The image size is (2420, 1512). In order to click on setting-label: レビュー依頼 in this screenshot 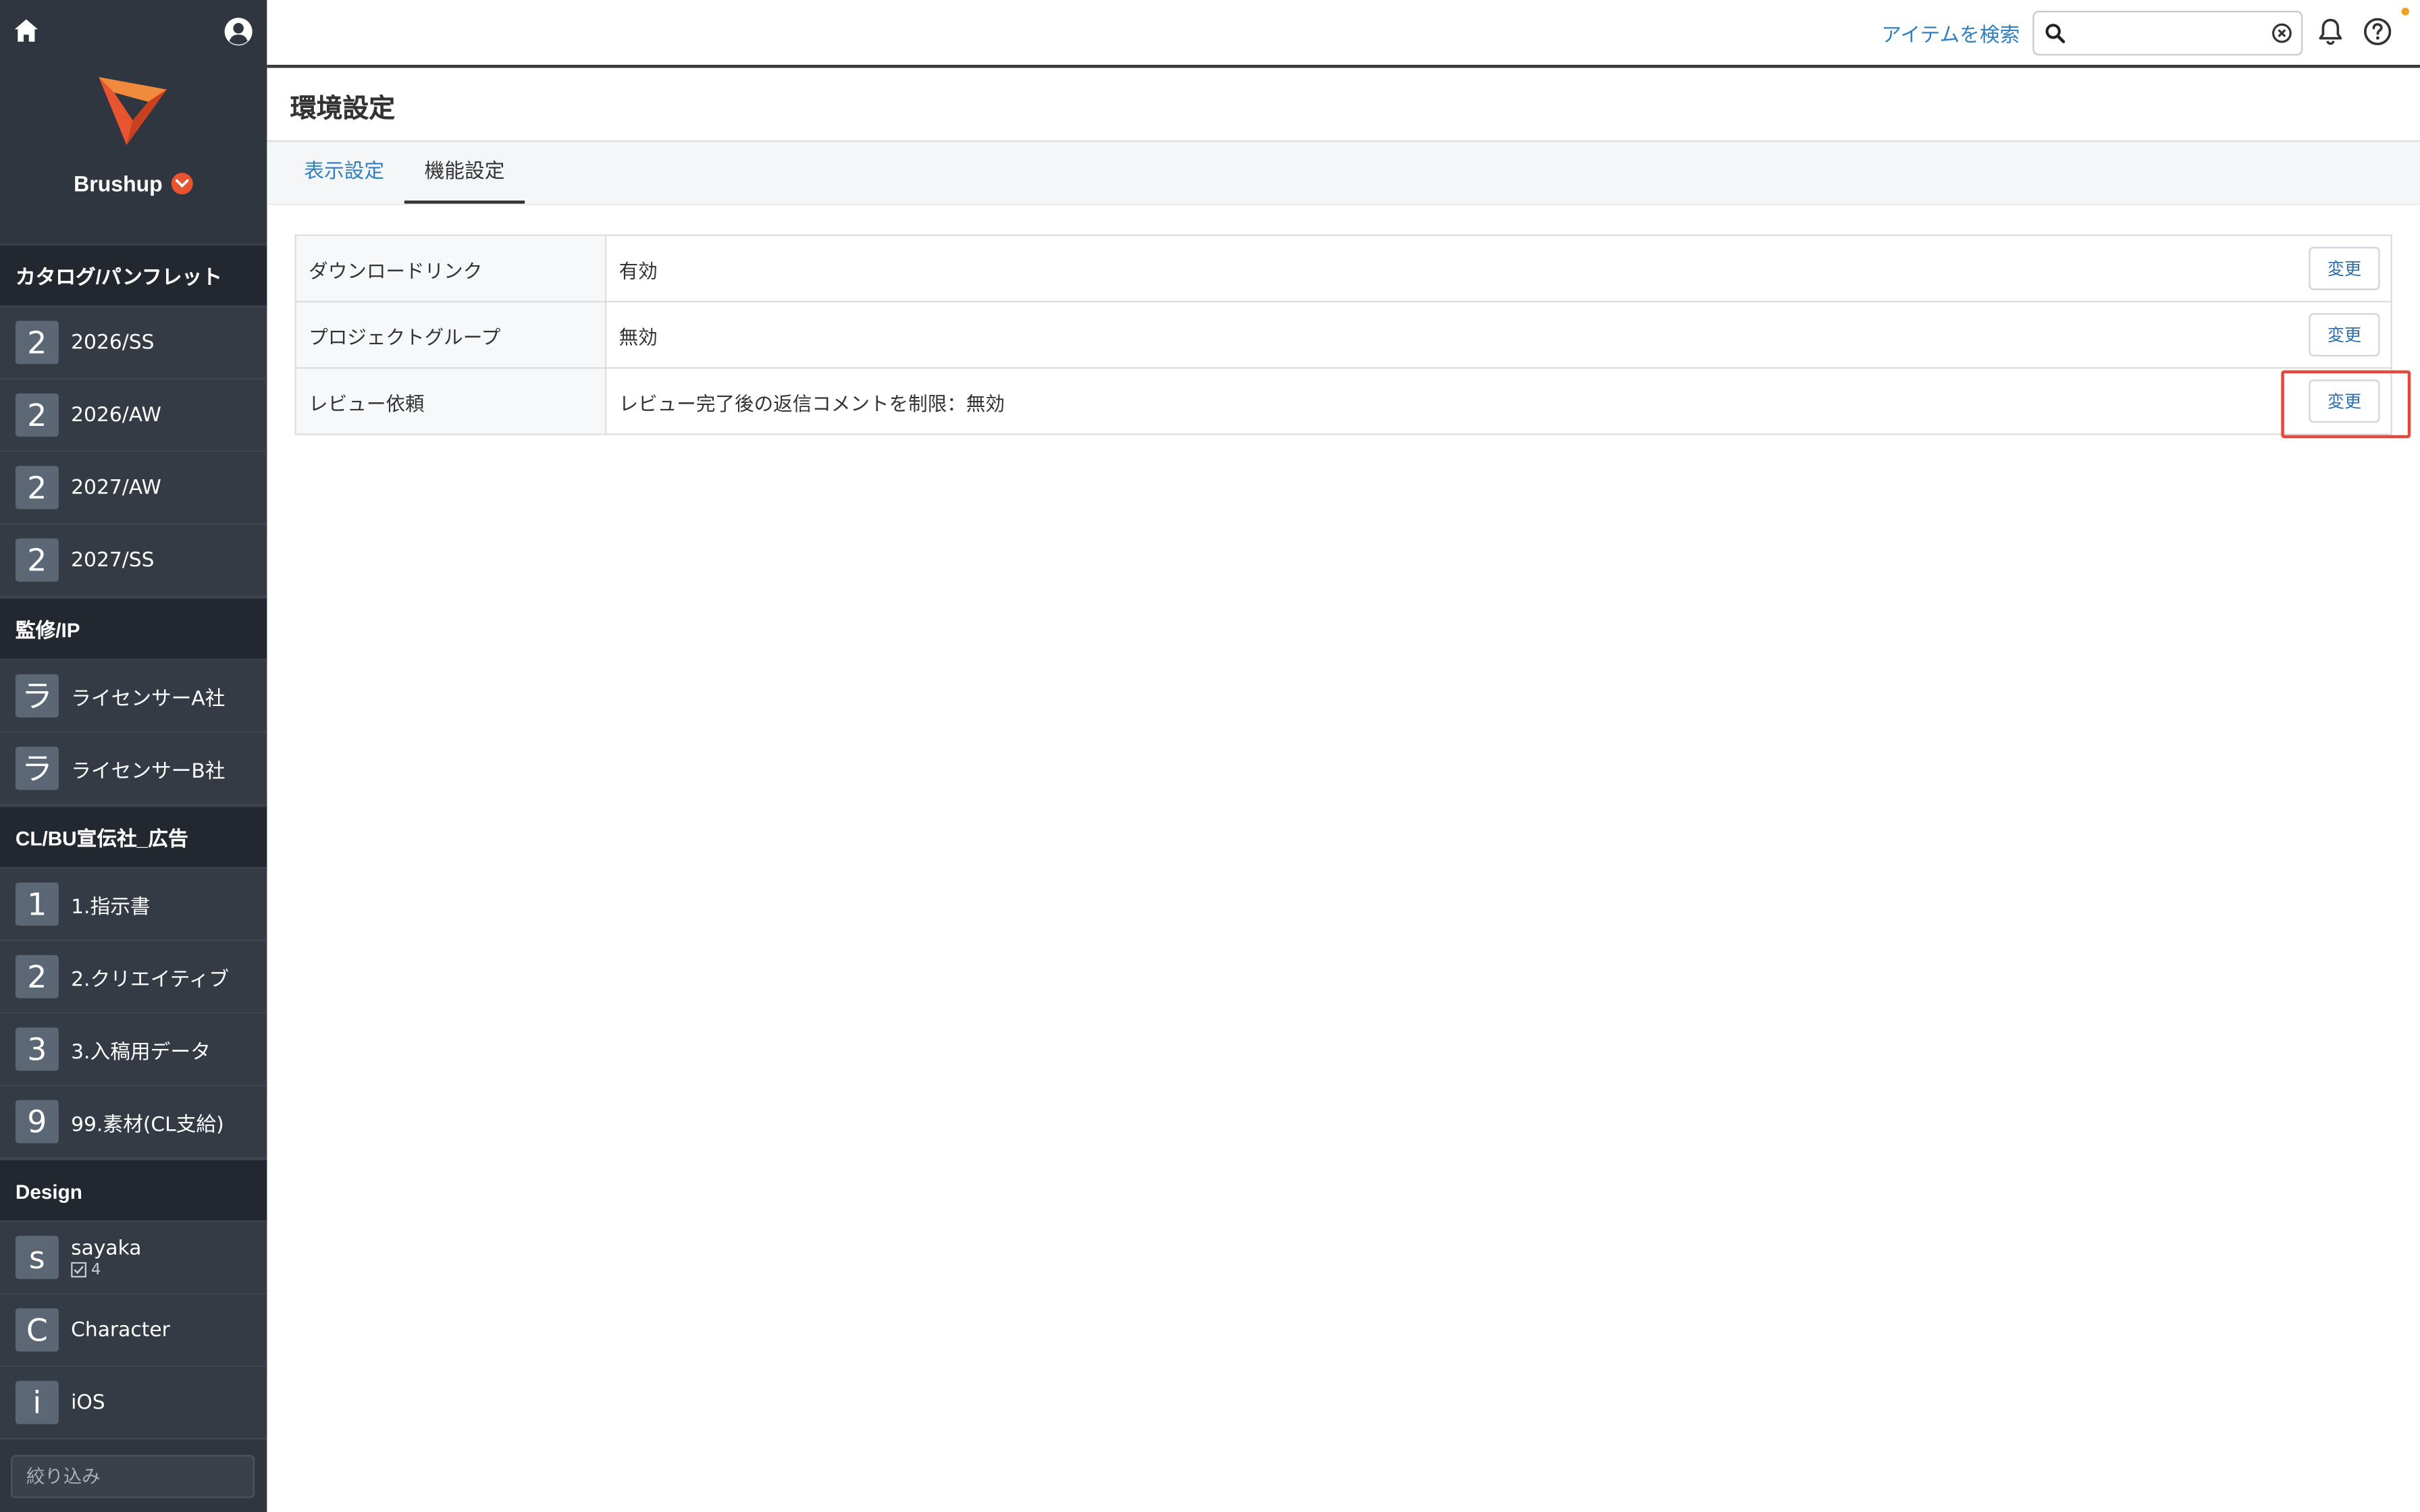, I will do `click(450, 401)`.